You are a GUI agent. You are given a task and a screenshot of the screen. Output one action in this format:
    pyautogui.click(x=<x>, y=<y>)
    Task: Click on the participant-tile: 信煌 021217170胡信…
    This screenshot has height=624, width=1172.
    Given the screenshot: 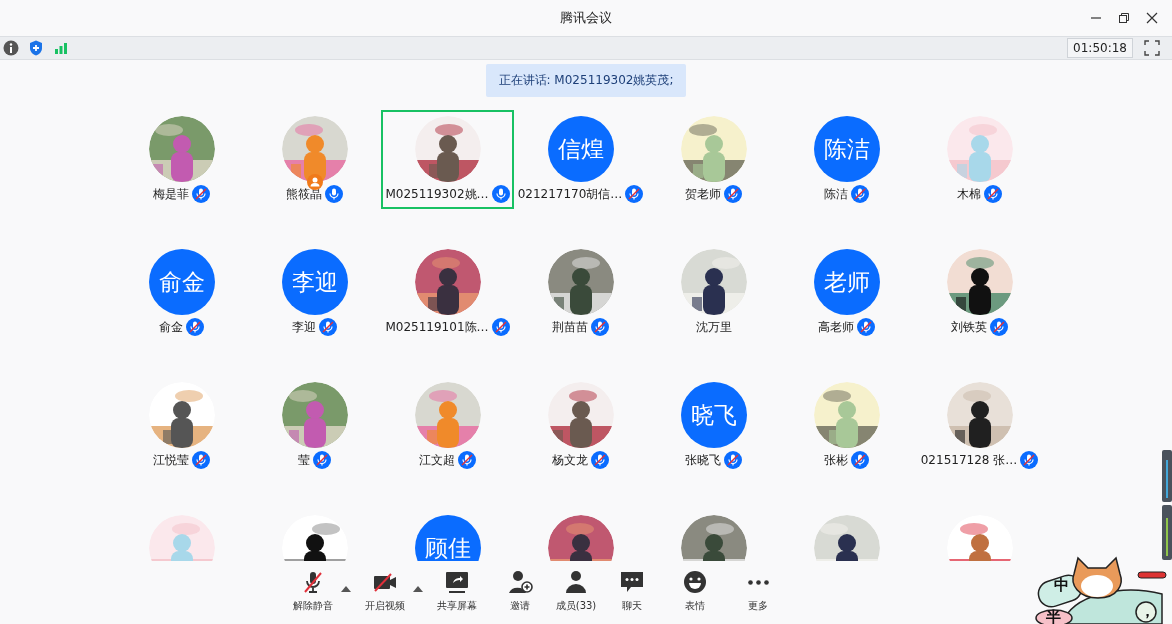 What is the action you would take?
    pyautogui.click(x=580, y=159)
    